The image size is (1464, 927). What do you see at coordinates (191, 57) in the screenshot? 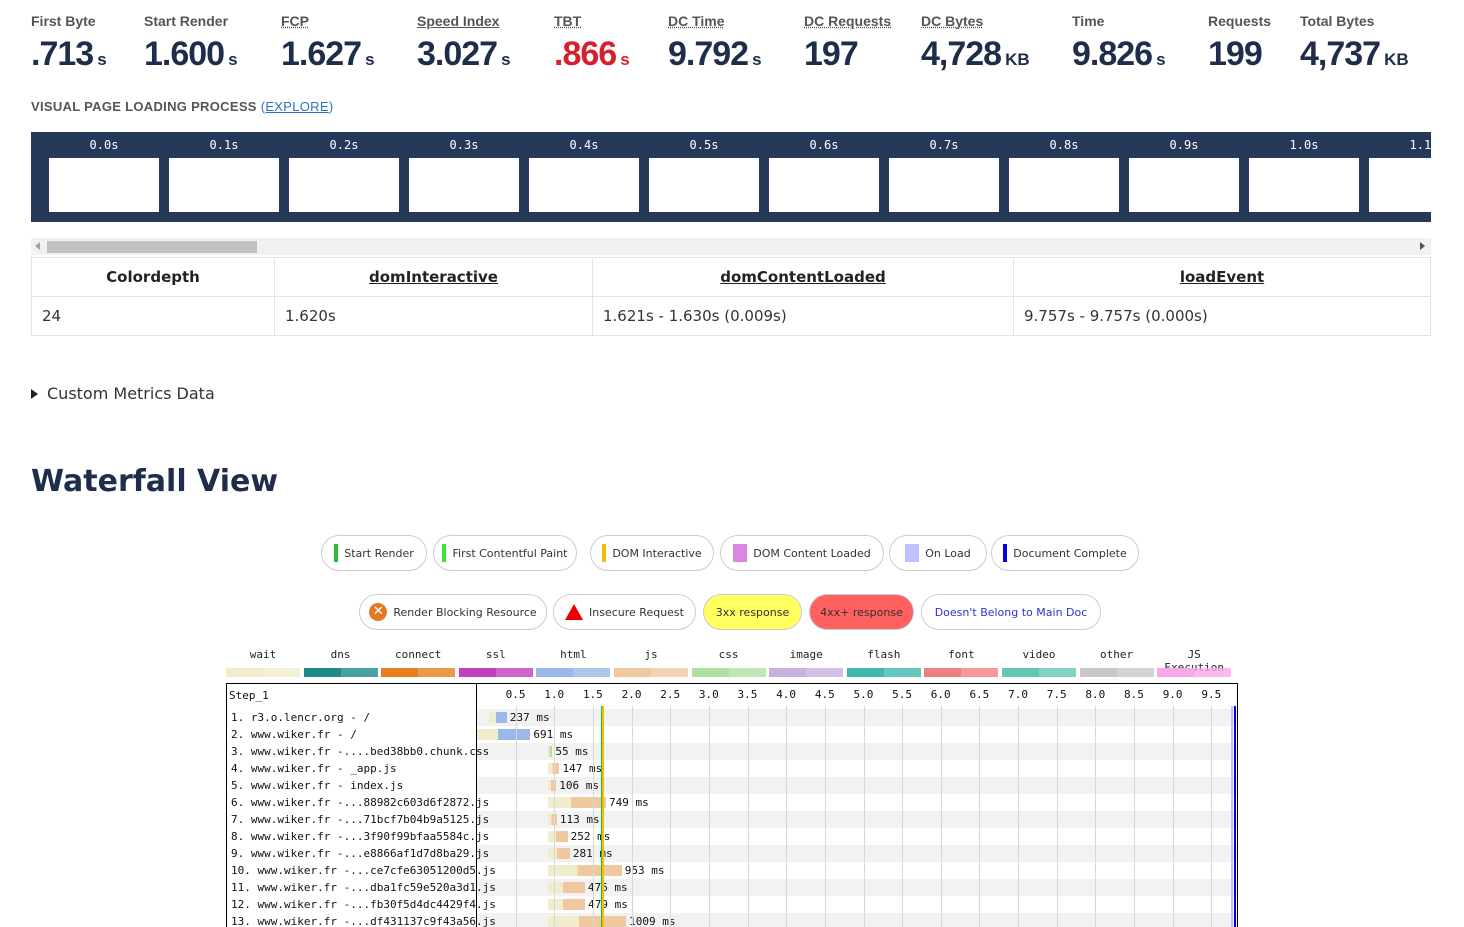
I see `metric-value: 1.600 s` at bounding box center [191, 57].